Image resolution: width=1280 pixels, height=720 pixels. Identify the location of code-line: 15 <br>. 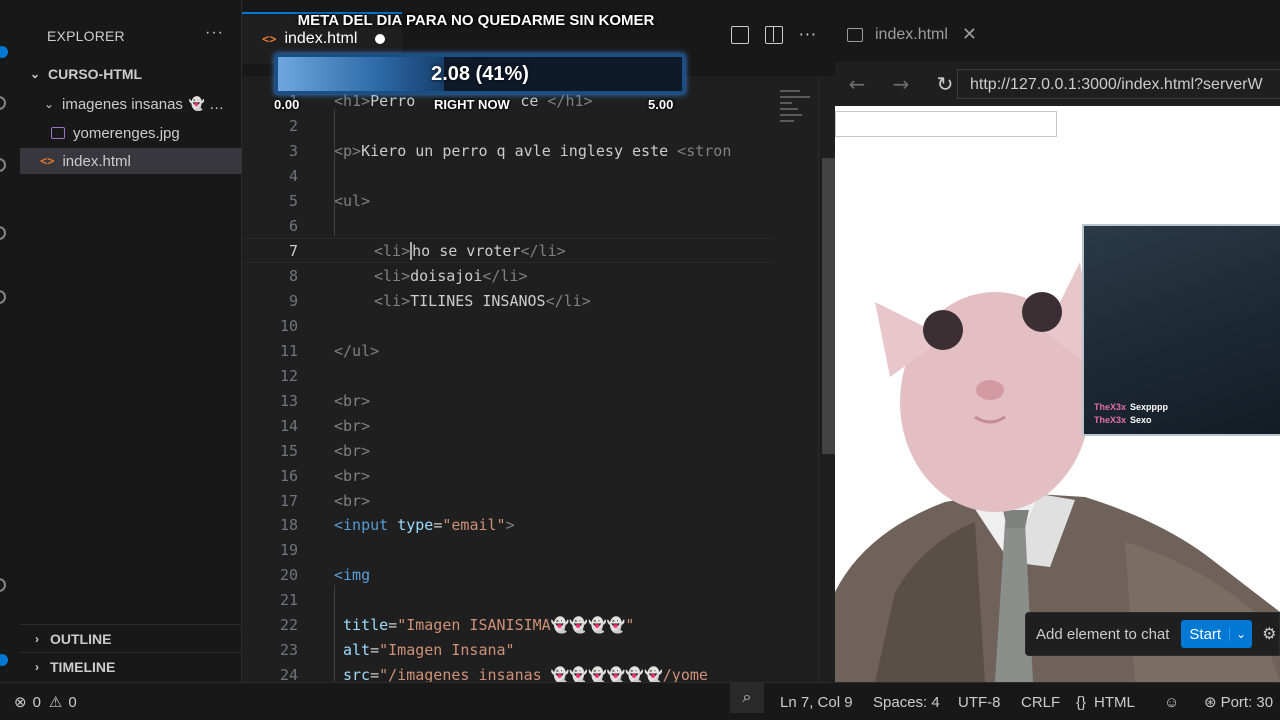
(325, 450).